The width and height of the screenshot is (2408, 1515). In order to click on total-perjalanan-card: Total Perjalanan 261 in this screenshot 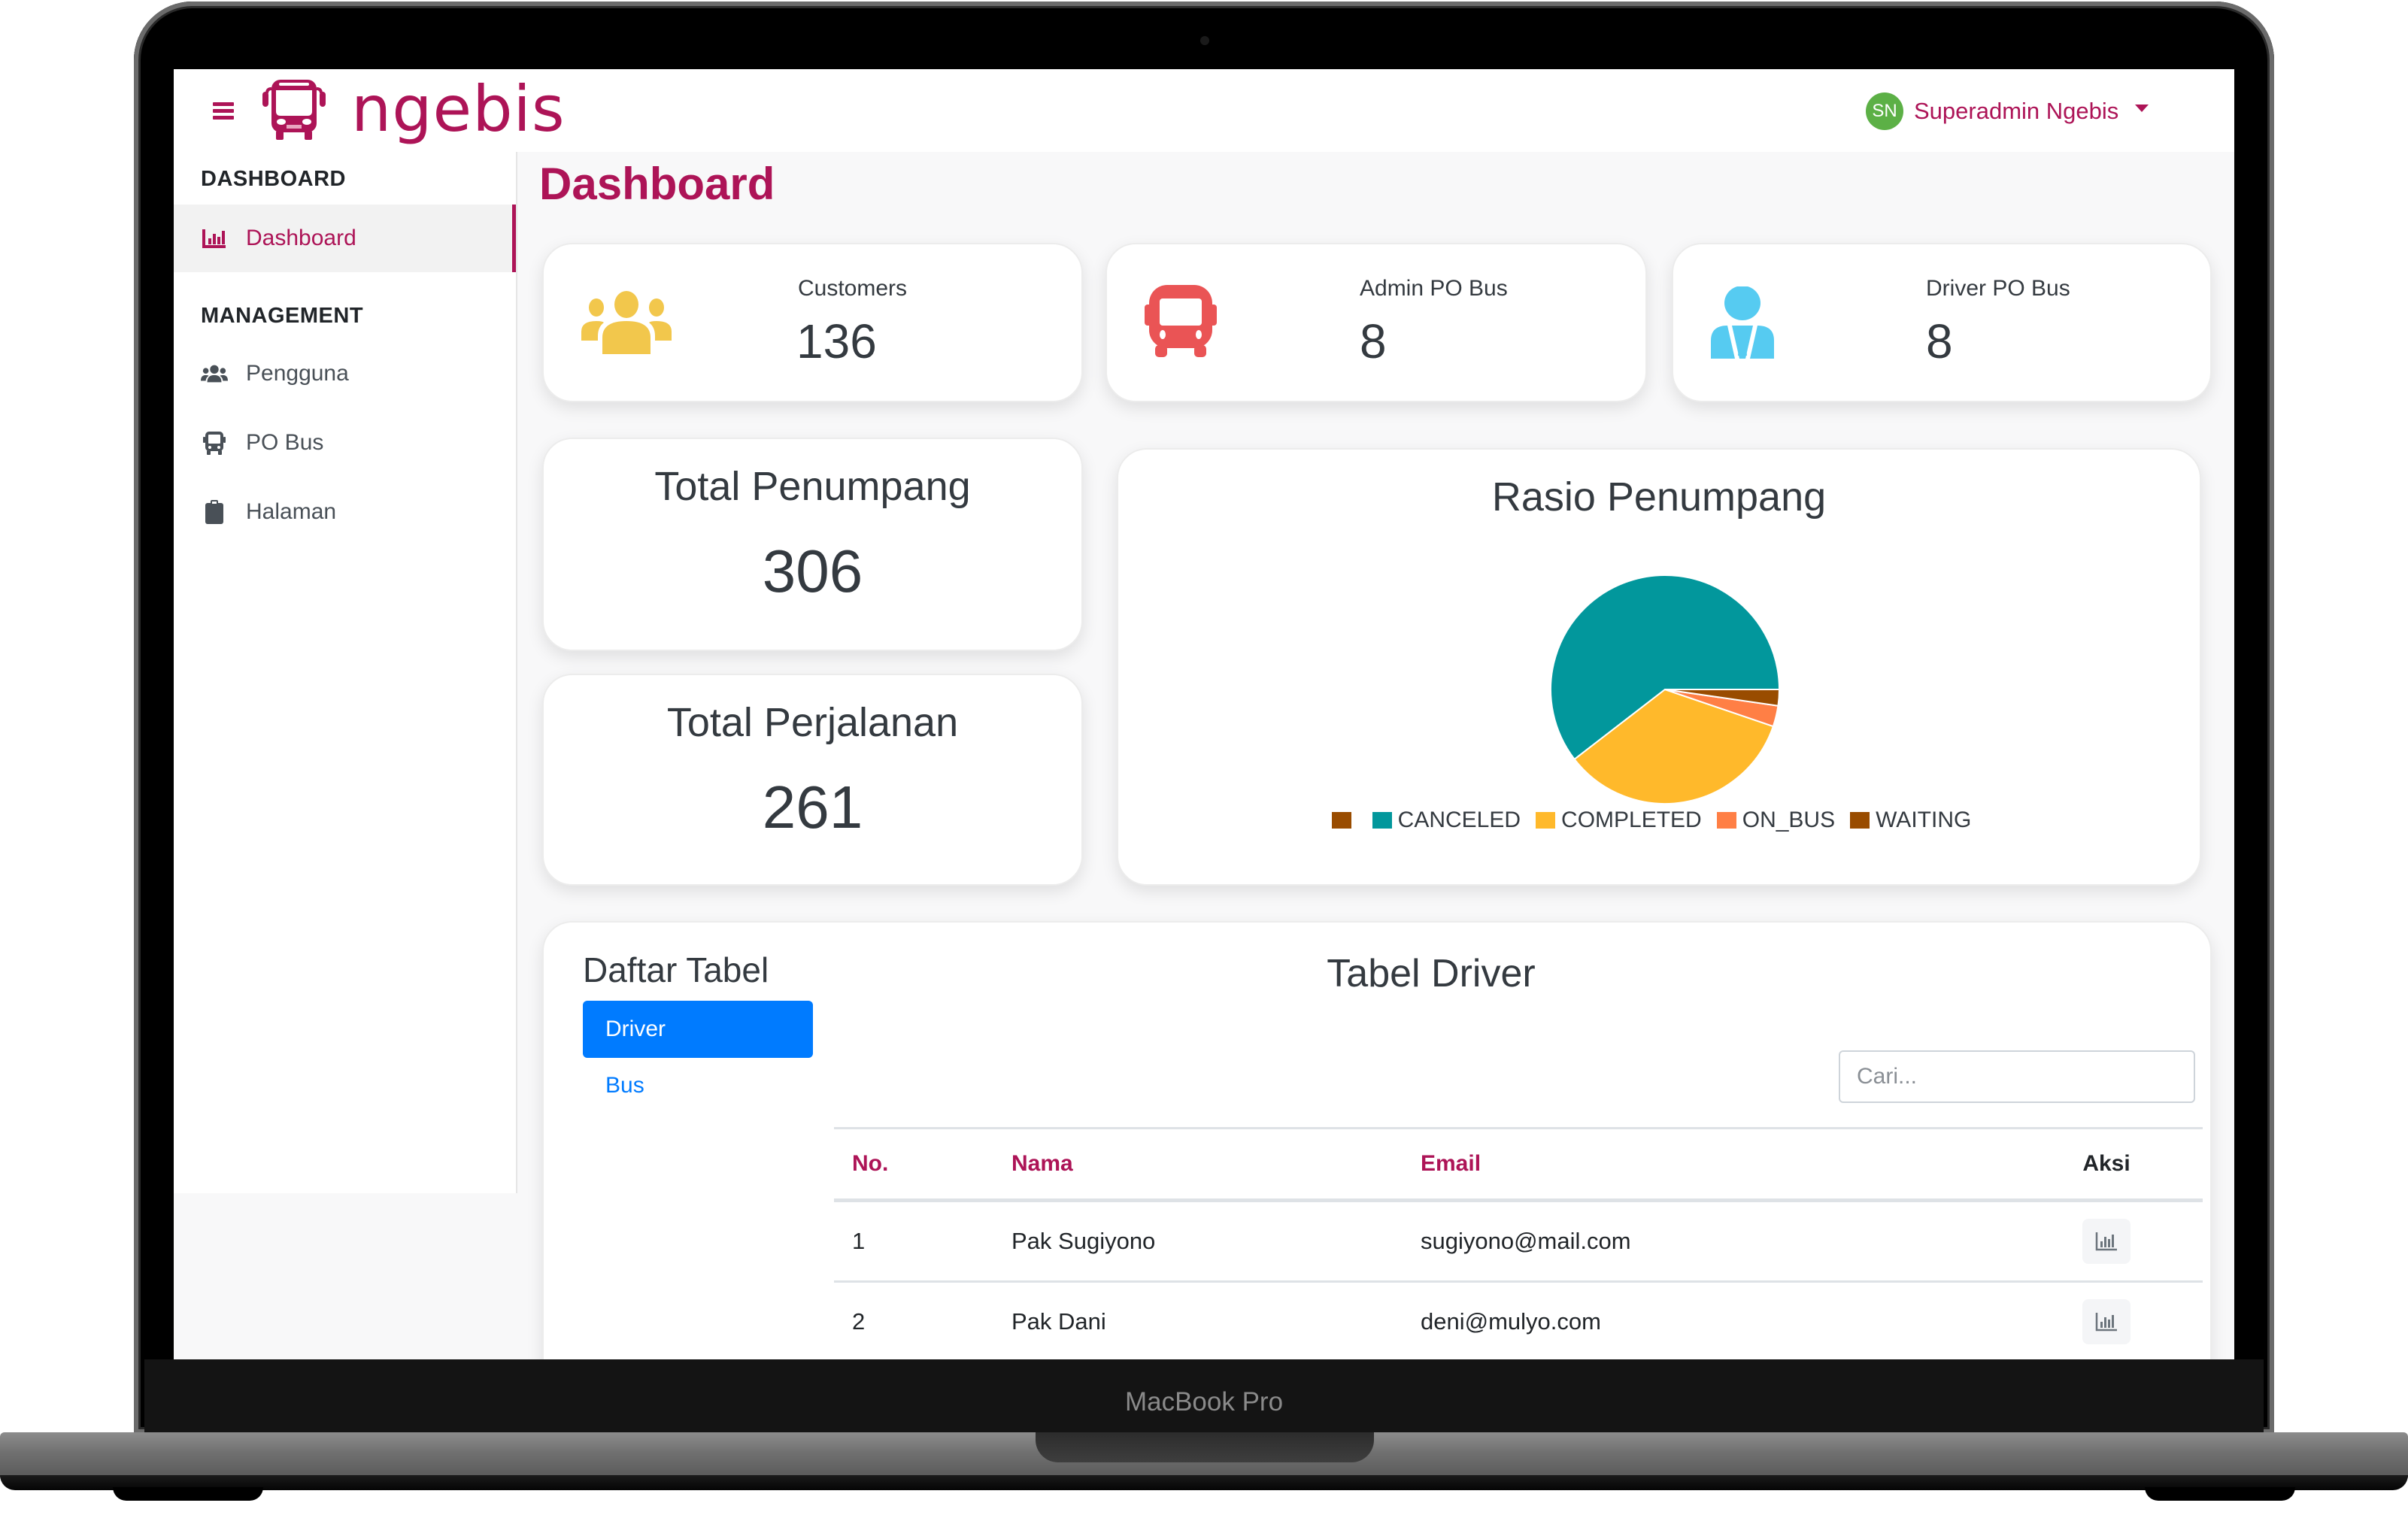, I will do `click(812, 780)`.